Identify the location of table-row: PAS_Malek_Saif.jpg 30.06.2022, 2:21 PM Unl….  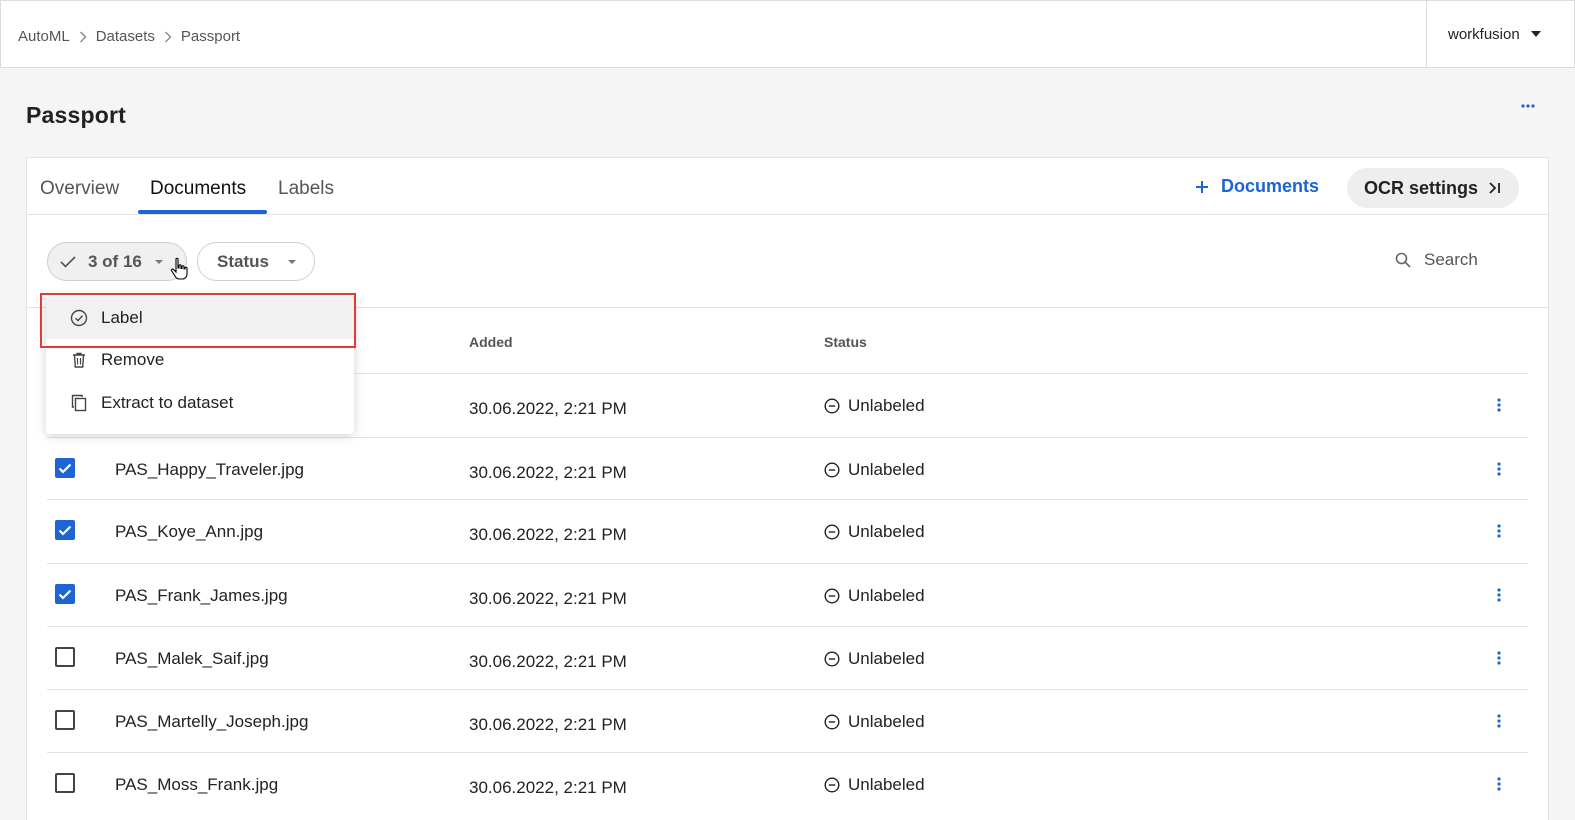
(787, 657).